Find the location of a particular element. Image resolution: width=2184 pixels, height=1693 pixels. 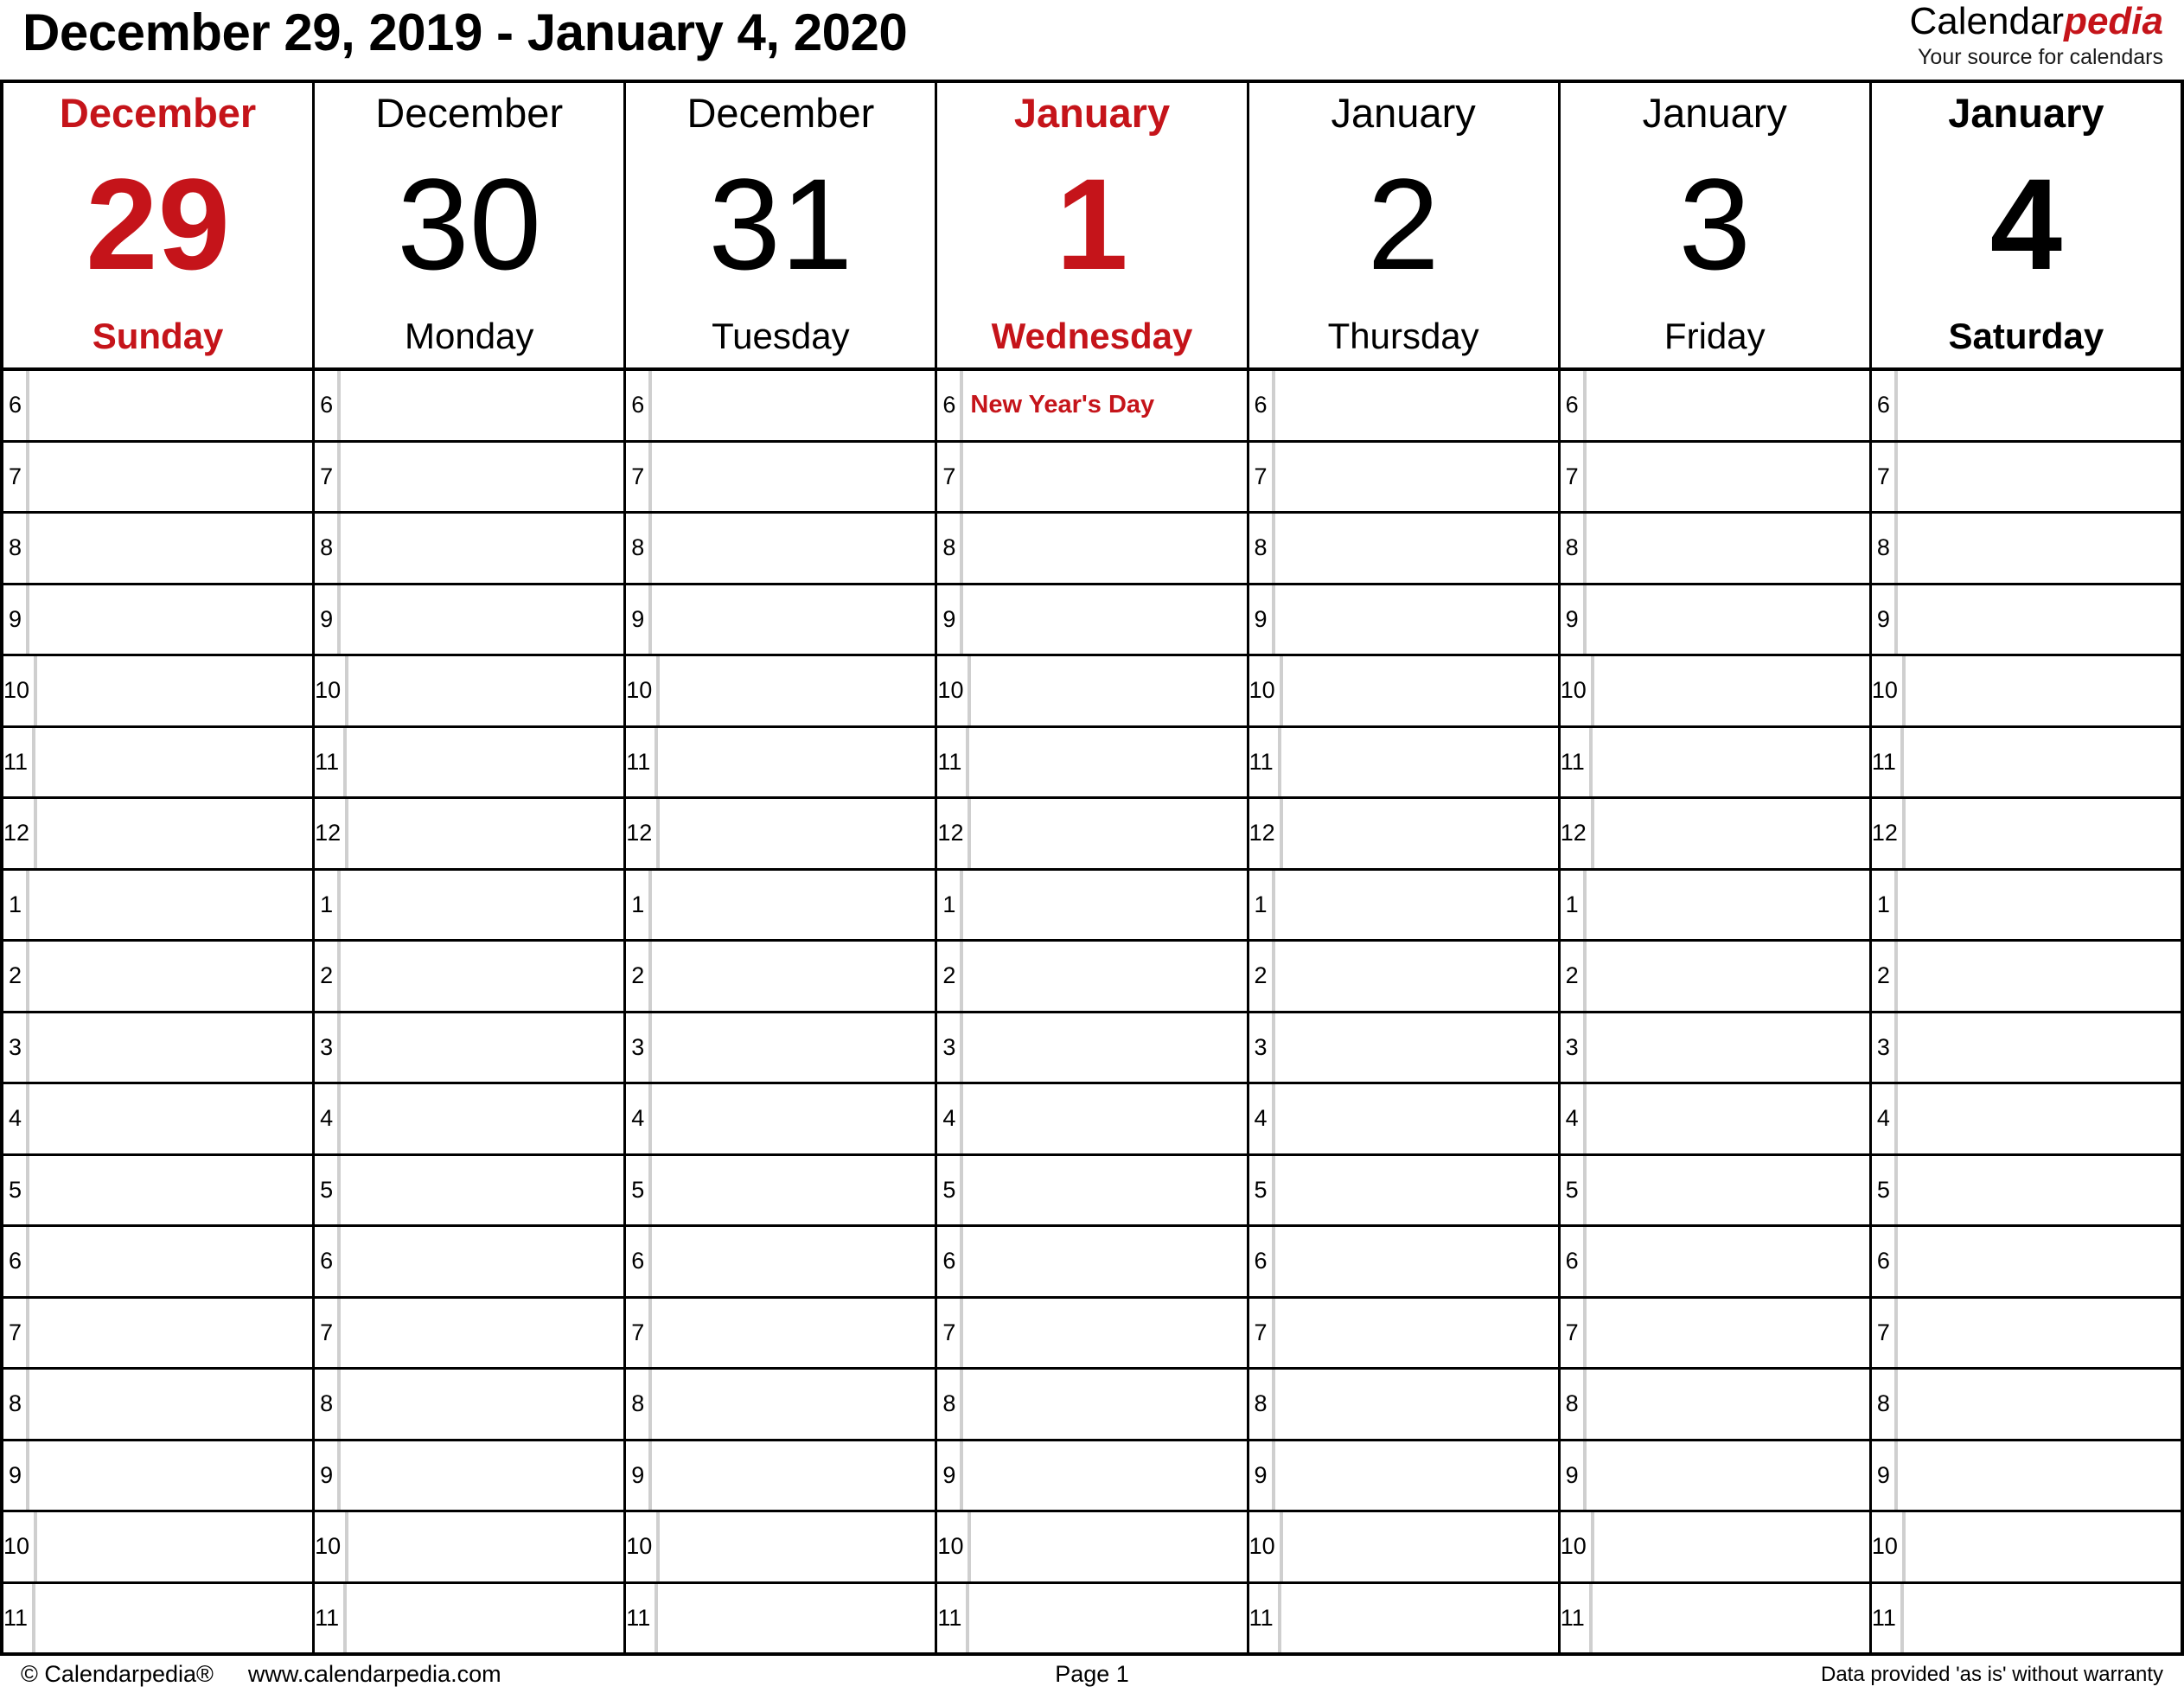

time-slot-writing-area: New Year's Day is located at coordinates (1103, 405).